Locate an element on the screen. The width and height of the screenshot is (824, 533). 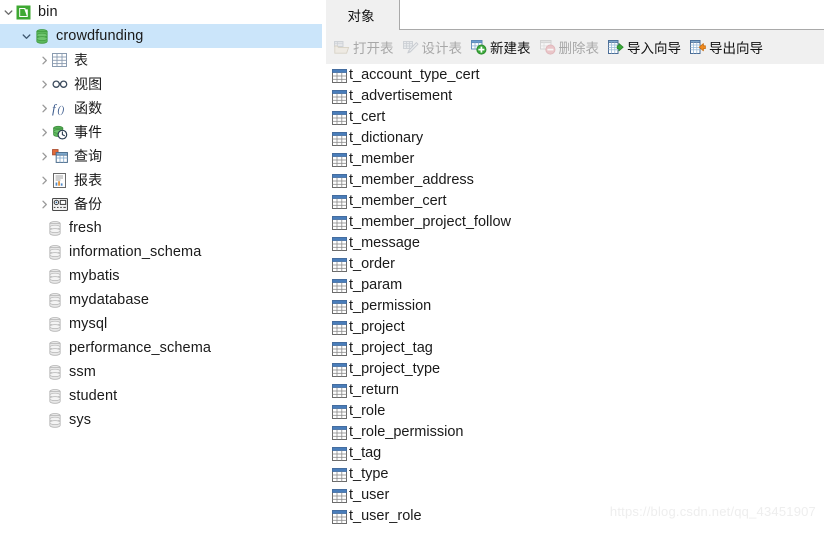
table-list-item: t_permission is located at coordinates (575, 306).